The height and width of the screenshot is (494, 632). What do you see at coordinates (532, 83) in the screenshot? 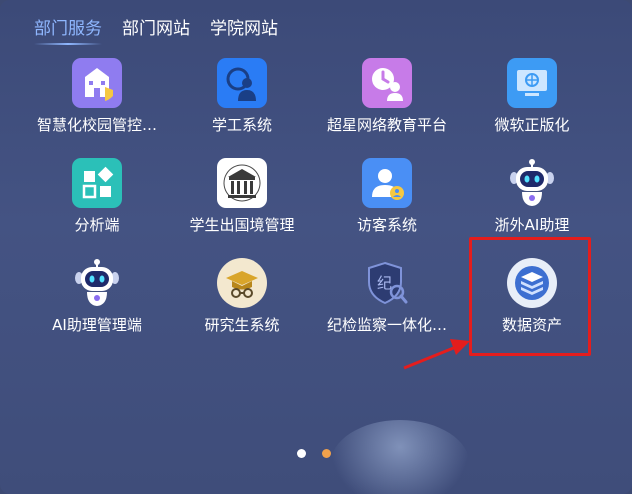
I see `microsoft-monitor-icon` at bounding box center [532, 83].